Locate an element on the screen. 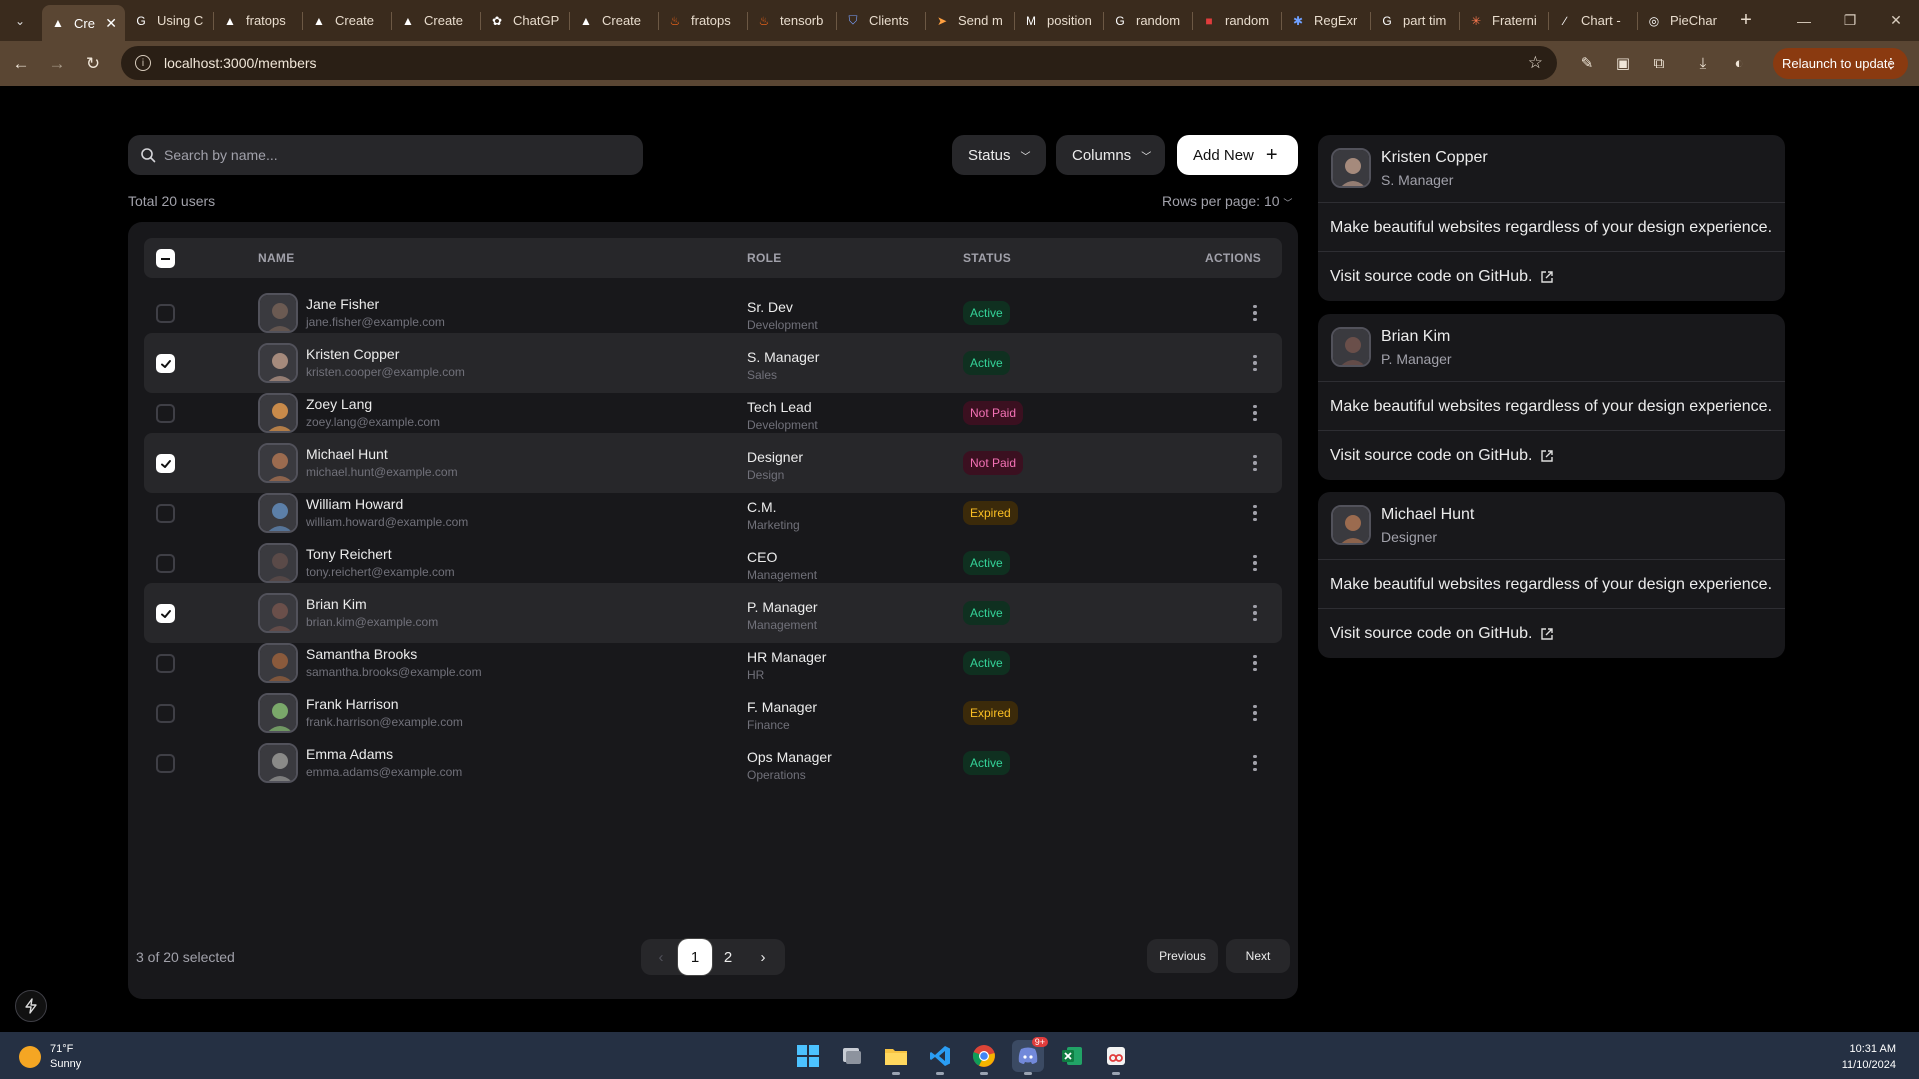  select-all-checkbox is located at coordinates (165, 258).